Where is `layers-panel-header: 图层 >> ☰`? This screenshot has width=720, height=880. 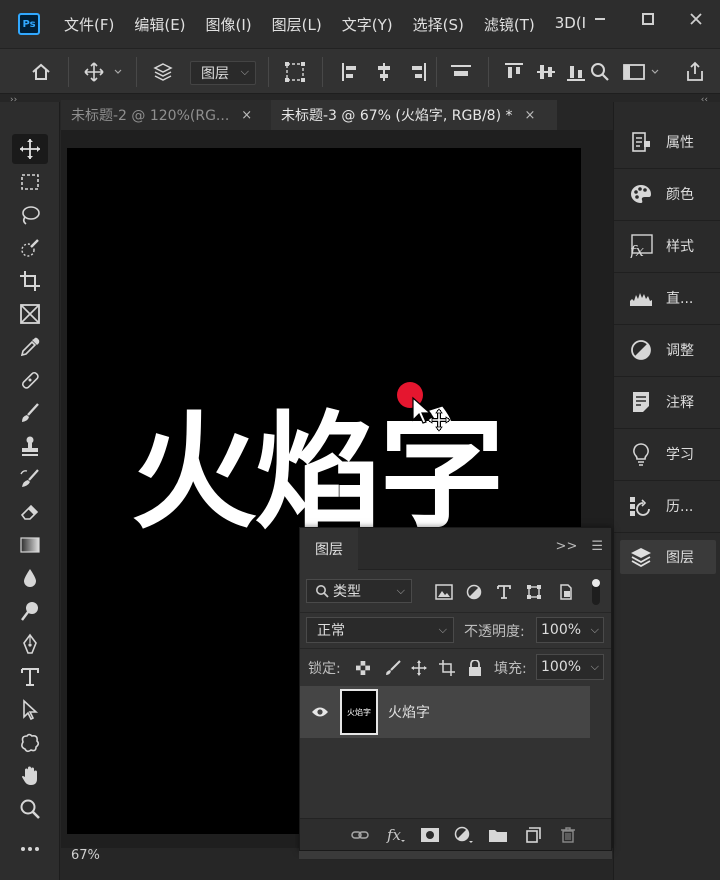 layers-panel-header: 图层 >> ☰ is located at coordinates (455, 549).